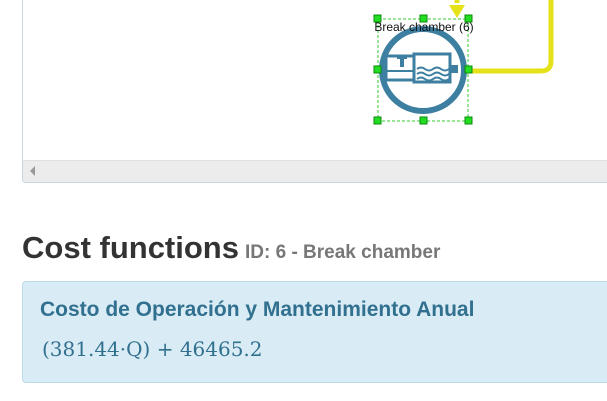  Describe the element at coordinates (152, 349) in the screenshot. I see `cost-function-formula: (381.44·Q) + 46465.2` at that location.